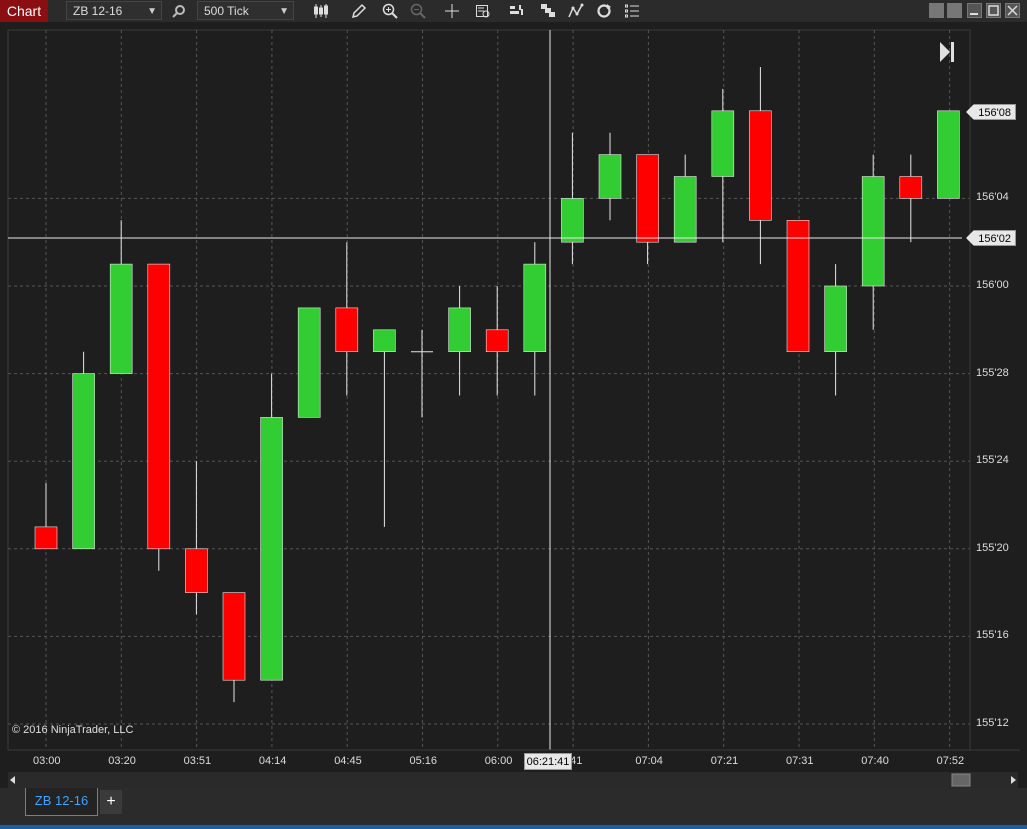 The height and width of the screenshot is (829, 1027). Describe the element at coordinates (513, 808) in the screenshot. I see `instrument-tab-bar: ZB 12-16 +` at that location.